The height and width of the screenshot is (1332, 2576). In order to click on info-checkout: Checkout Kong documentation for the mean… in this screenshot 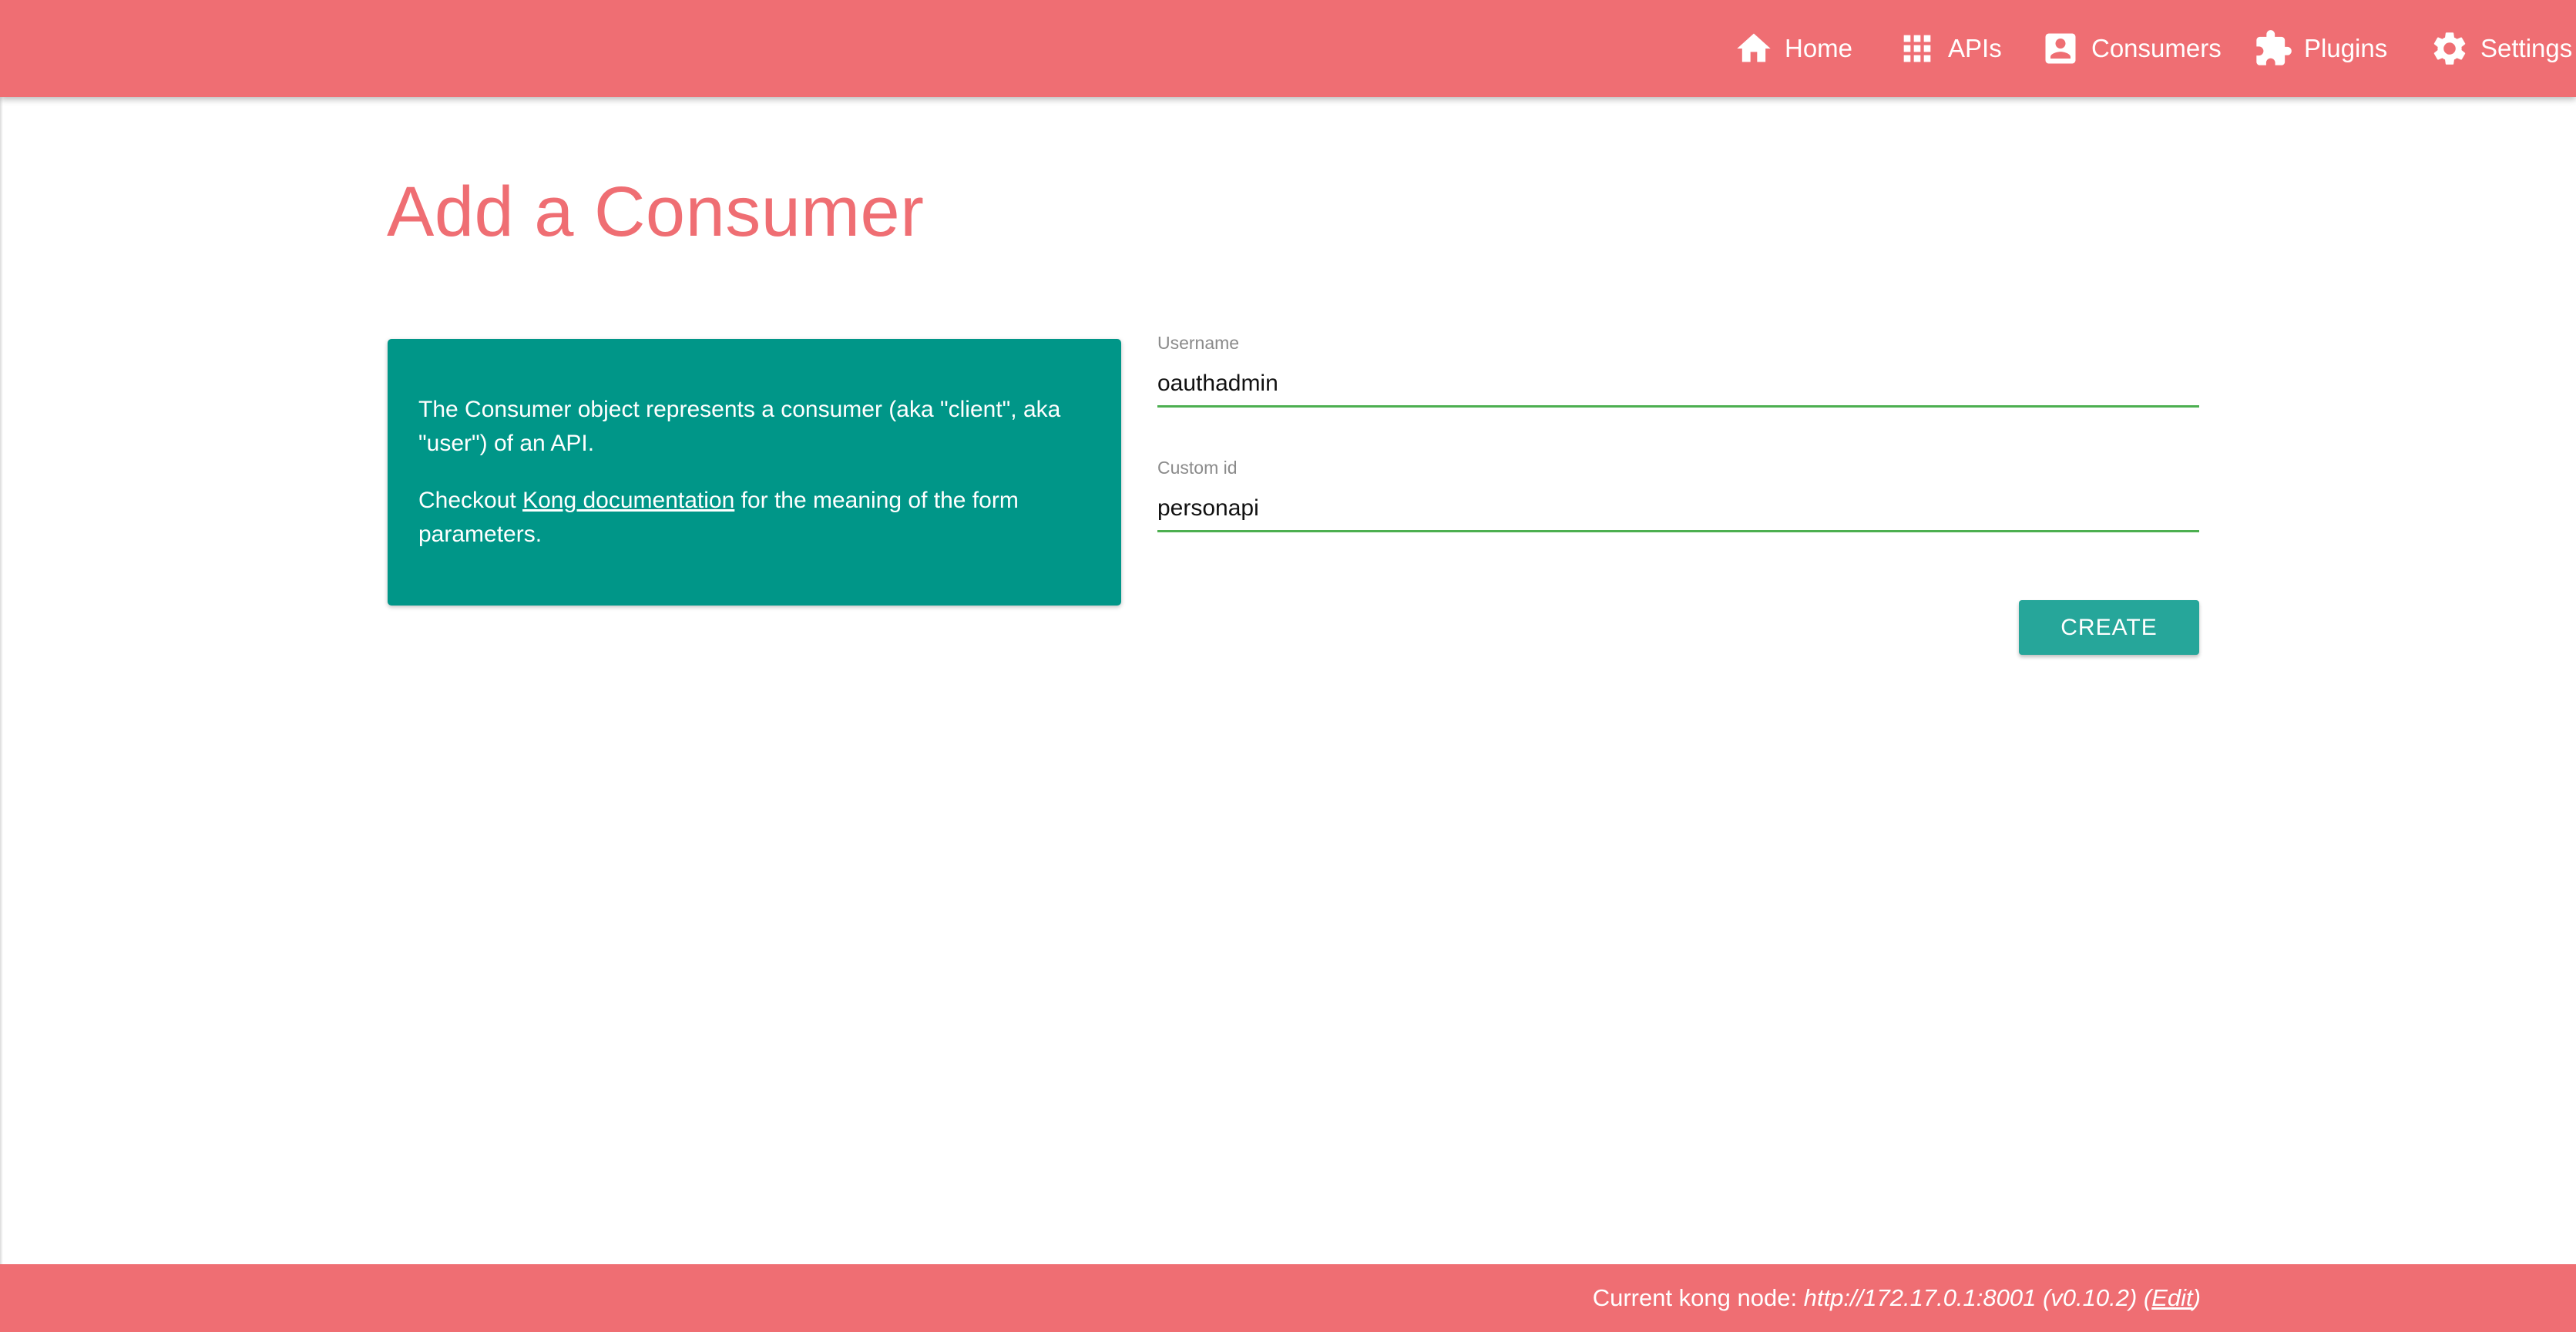, I will do `click(754, 518)`.